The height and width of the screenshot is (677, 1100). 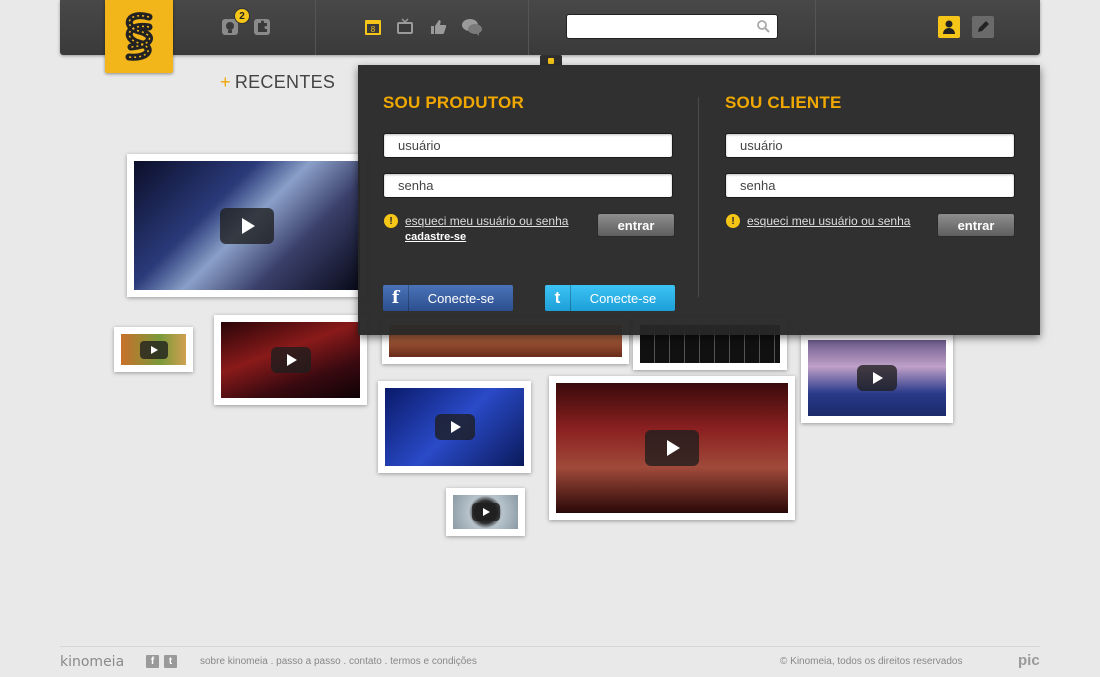 I want to click on search-input, so click(x=657, y=26).